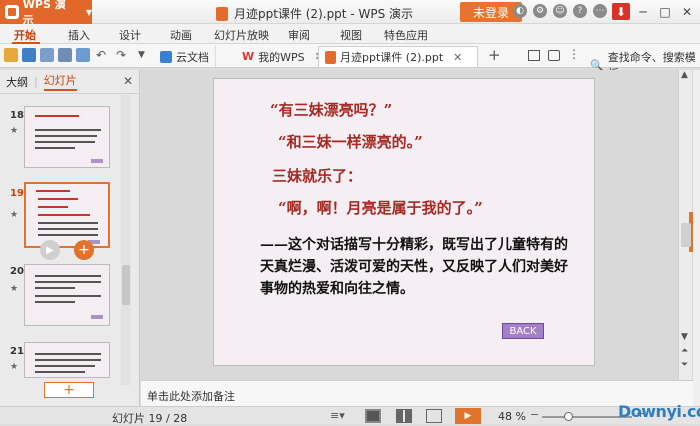 The height and width of the screenshot is (426, 700). Describe the element at coordinates (166, 56) in the screenshot. I see `cloud-docs-icon` at that location.